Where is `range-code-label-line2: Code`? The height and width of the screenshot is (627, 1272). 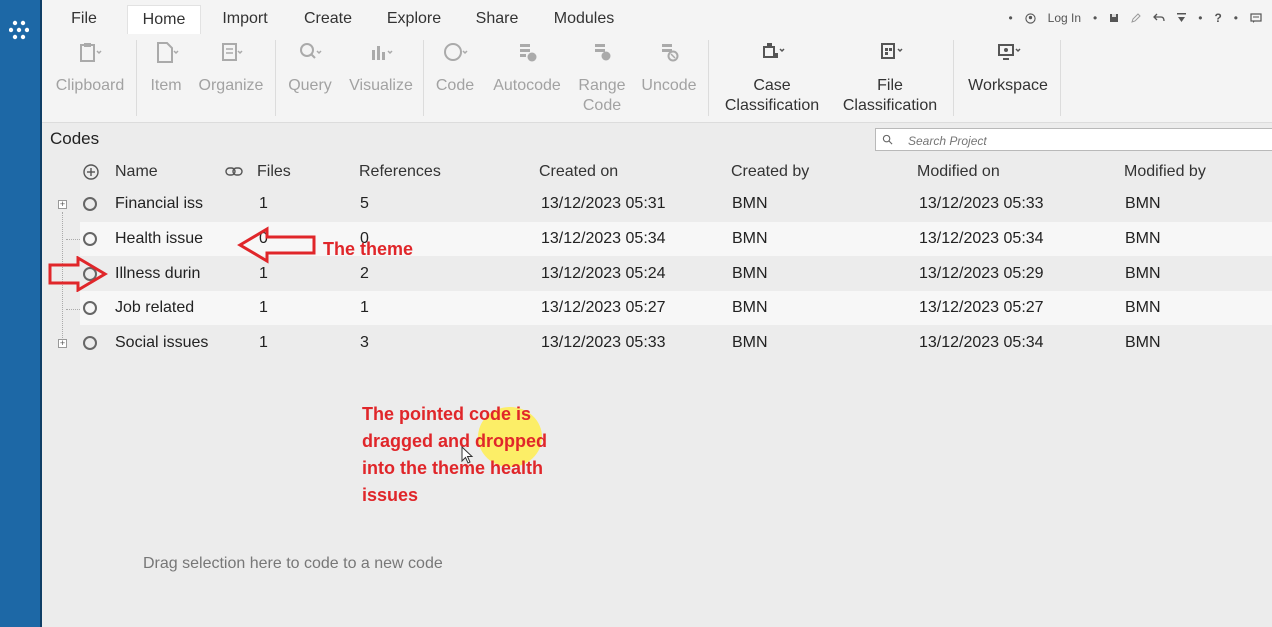 range-code-label-line2: Code is located at coordinates (602, 105).